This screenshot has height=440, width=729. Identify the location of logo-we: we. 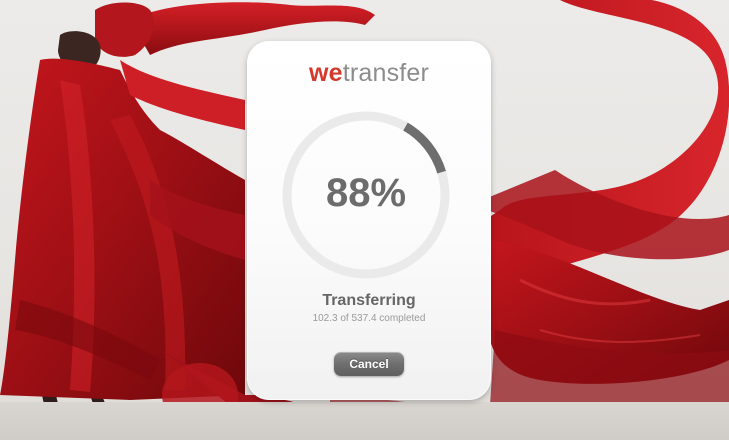
(325, 73).